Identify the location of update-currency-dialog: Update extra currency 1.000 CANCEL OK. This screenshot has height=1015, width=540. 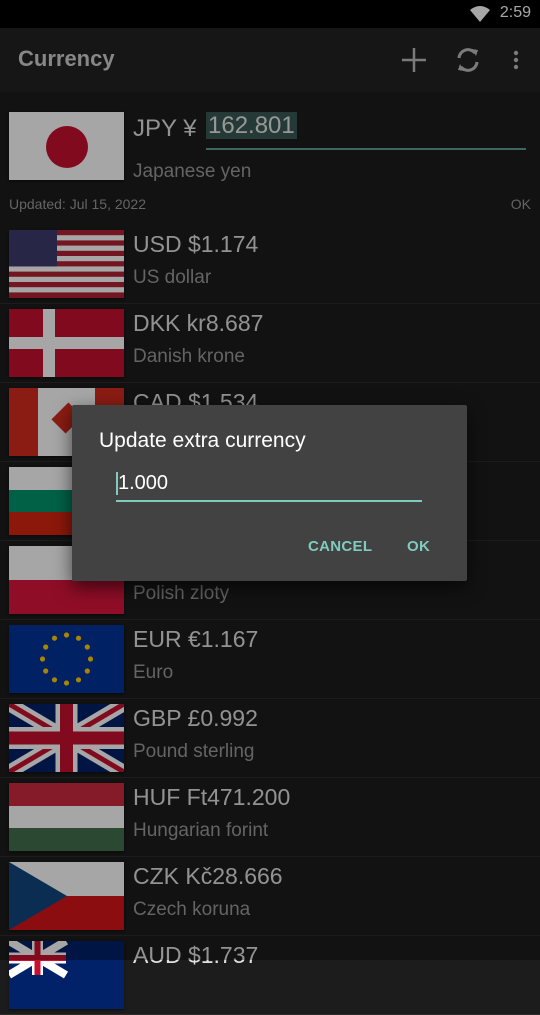
(269, 493).